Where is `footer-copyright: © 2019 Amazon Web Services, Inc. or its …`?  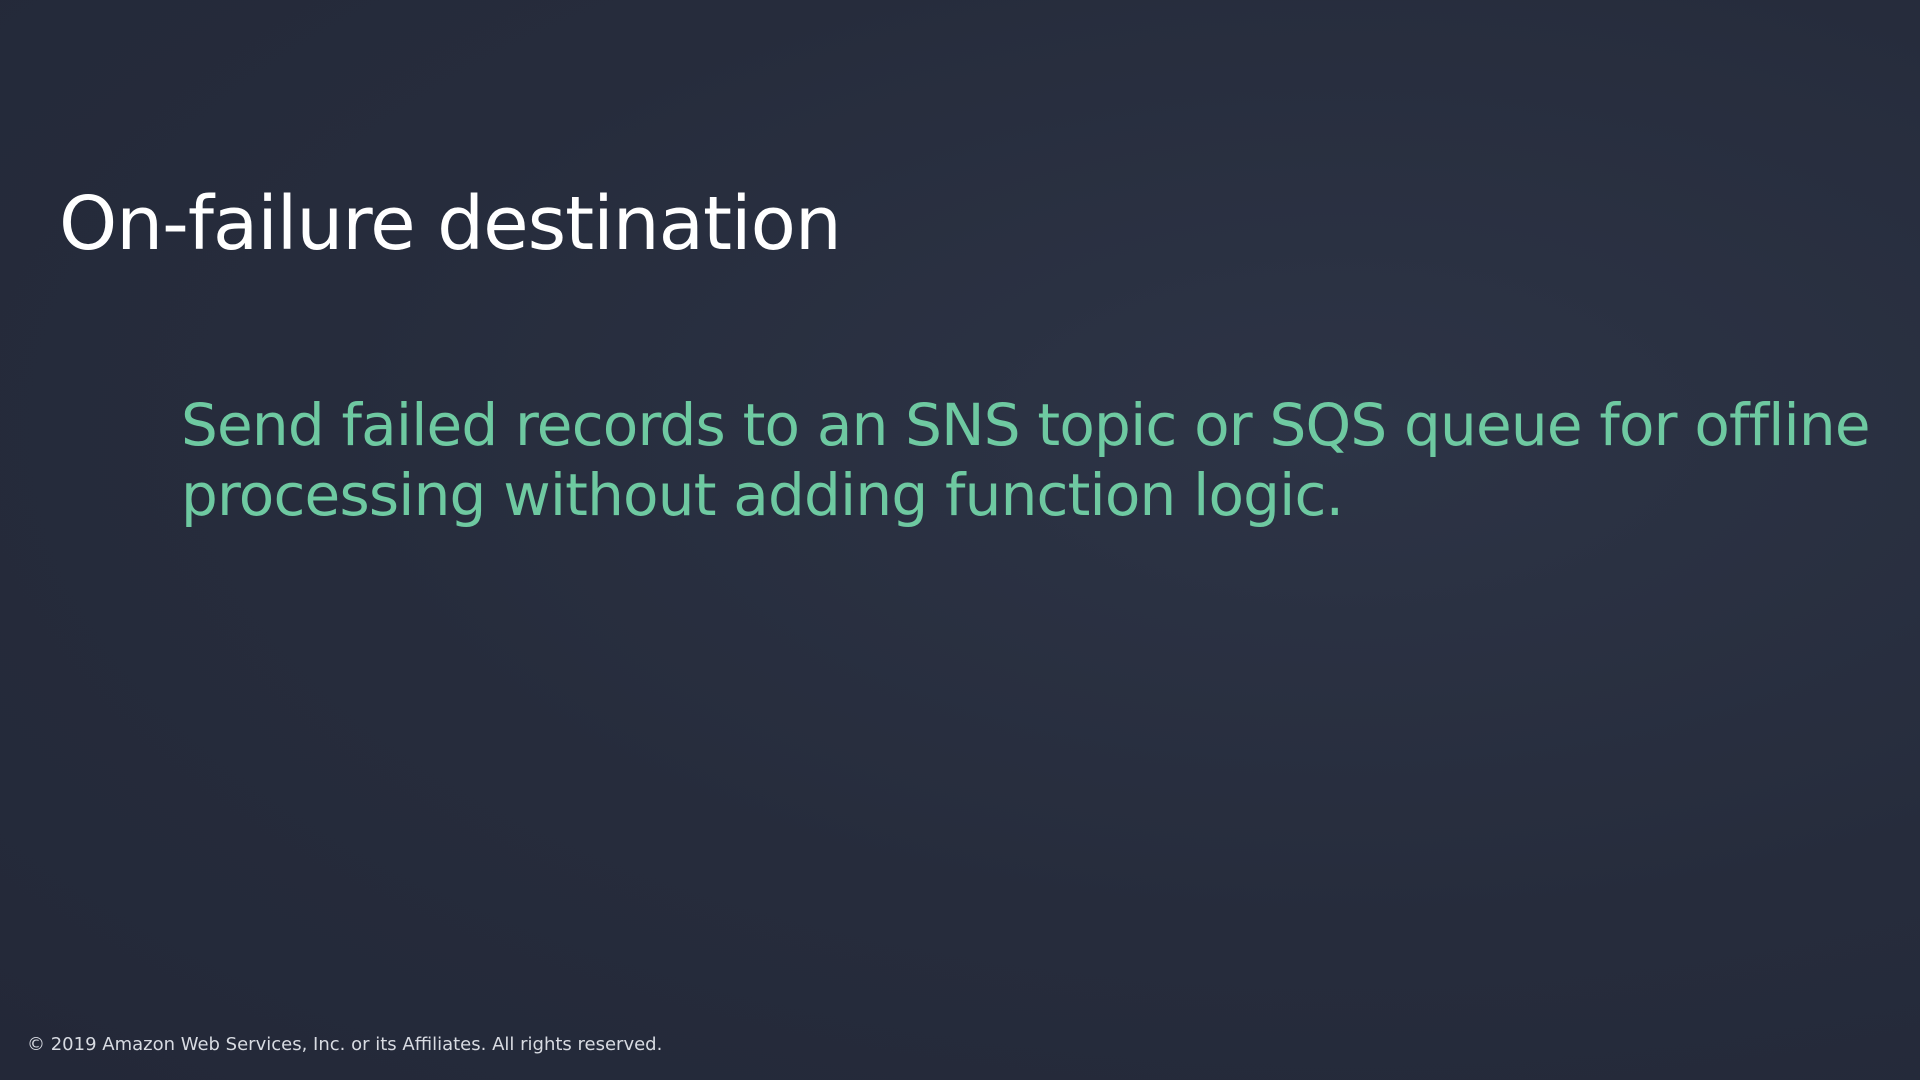 footer-copyright: © 2019 Amazon Web Services, Inc. or its … is located at coordinates (345, 1044).